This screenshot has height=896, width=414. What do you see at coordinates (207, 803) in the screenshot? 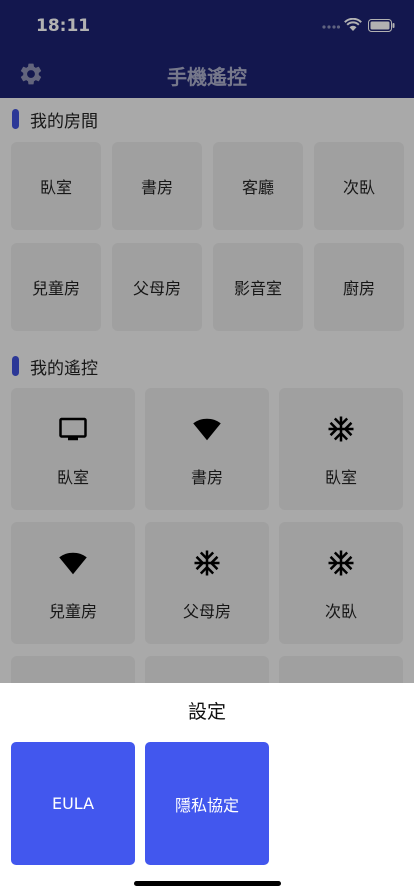
I see `privacy-button: 隱私協定` at bounding box center [207, 803].